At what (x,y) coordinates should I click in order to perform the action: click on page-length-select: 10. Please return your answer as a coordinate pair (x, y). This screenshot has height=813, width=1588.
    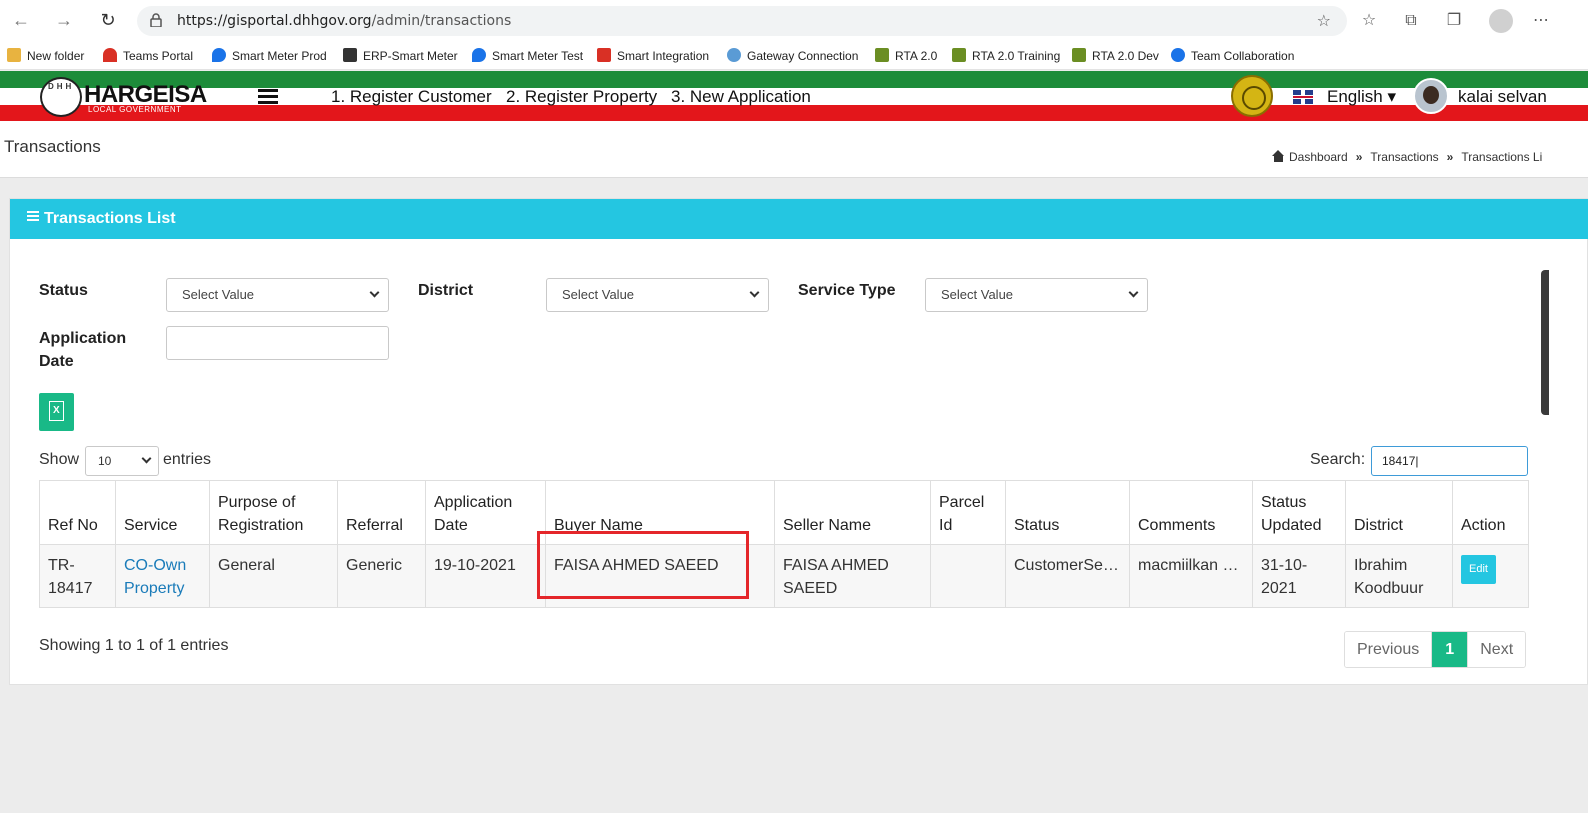
    Looking at the image, I should click on (122, 461).